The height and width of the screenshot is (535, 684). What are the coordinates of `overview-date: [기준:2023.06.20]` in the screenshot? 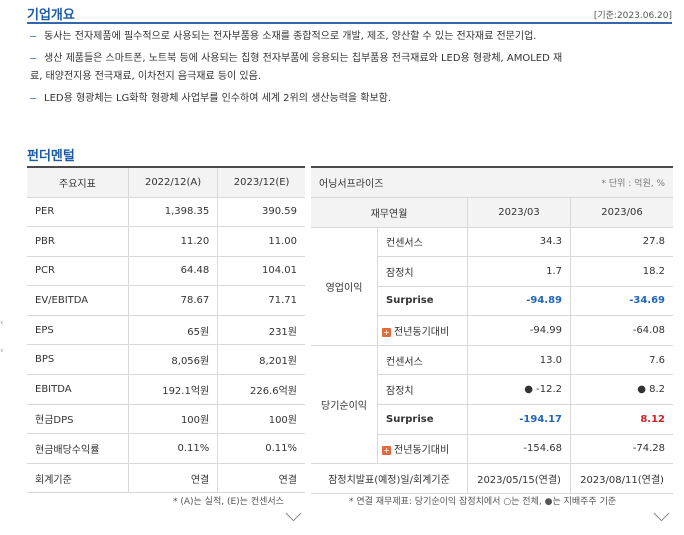 It's located at (632, 16).